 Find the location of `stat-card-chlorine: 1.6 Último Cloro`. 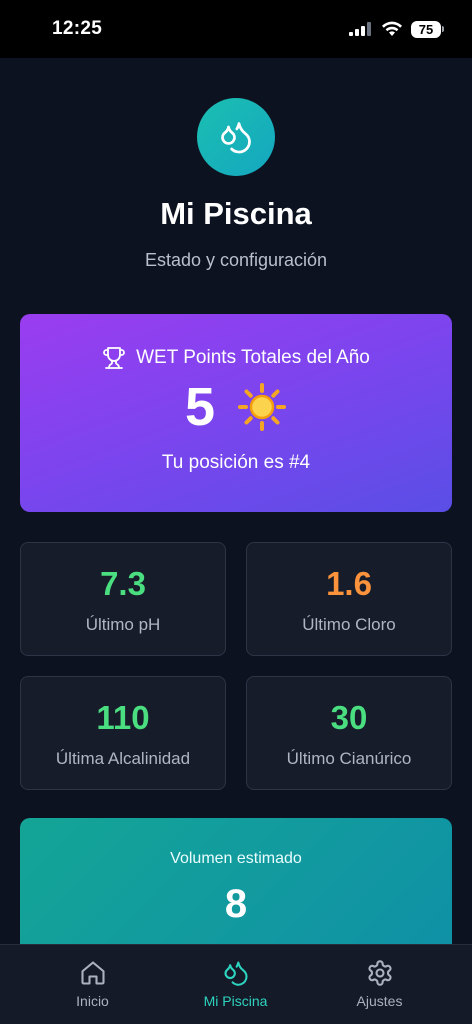

stat-card-chlorine: 1.6 Último Cloro is located at coordinates (349, 599).